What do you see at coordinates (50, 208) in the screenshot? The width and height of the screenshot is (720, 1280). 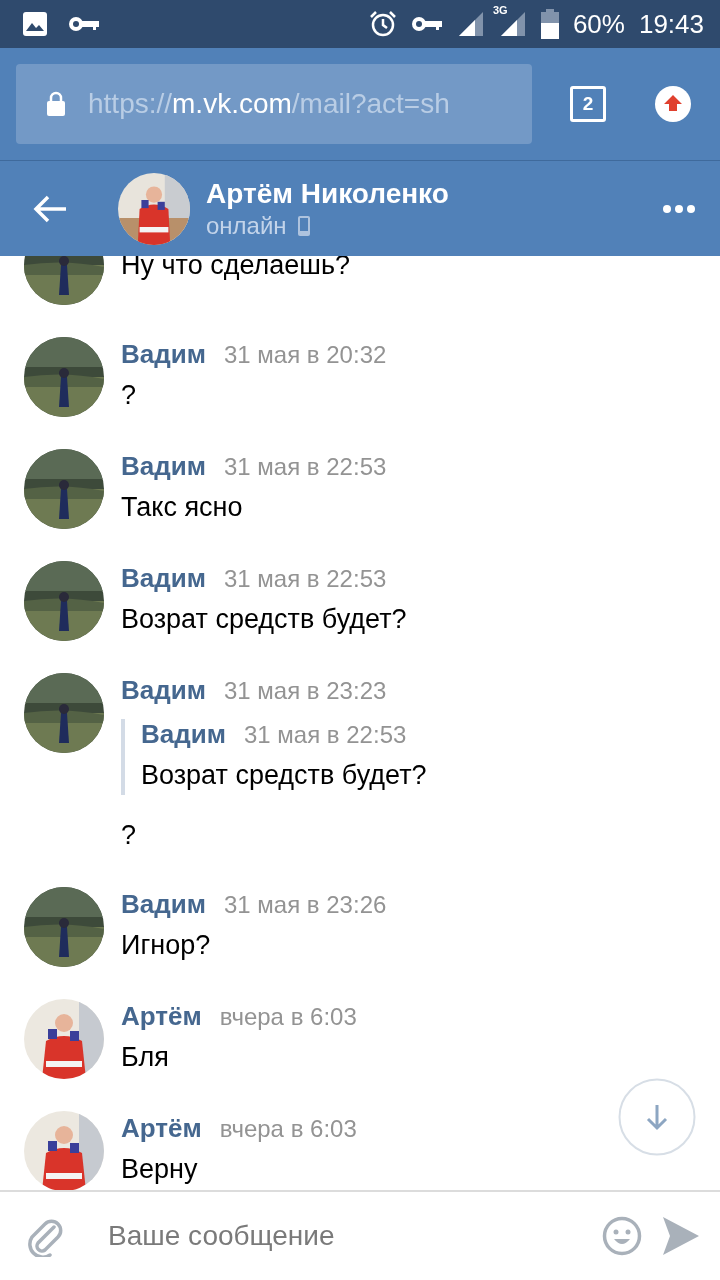 I see `back-arrow-icon` at bounding box center [50, 208].